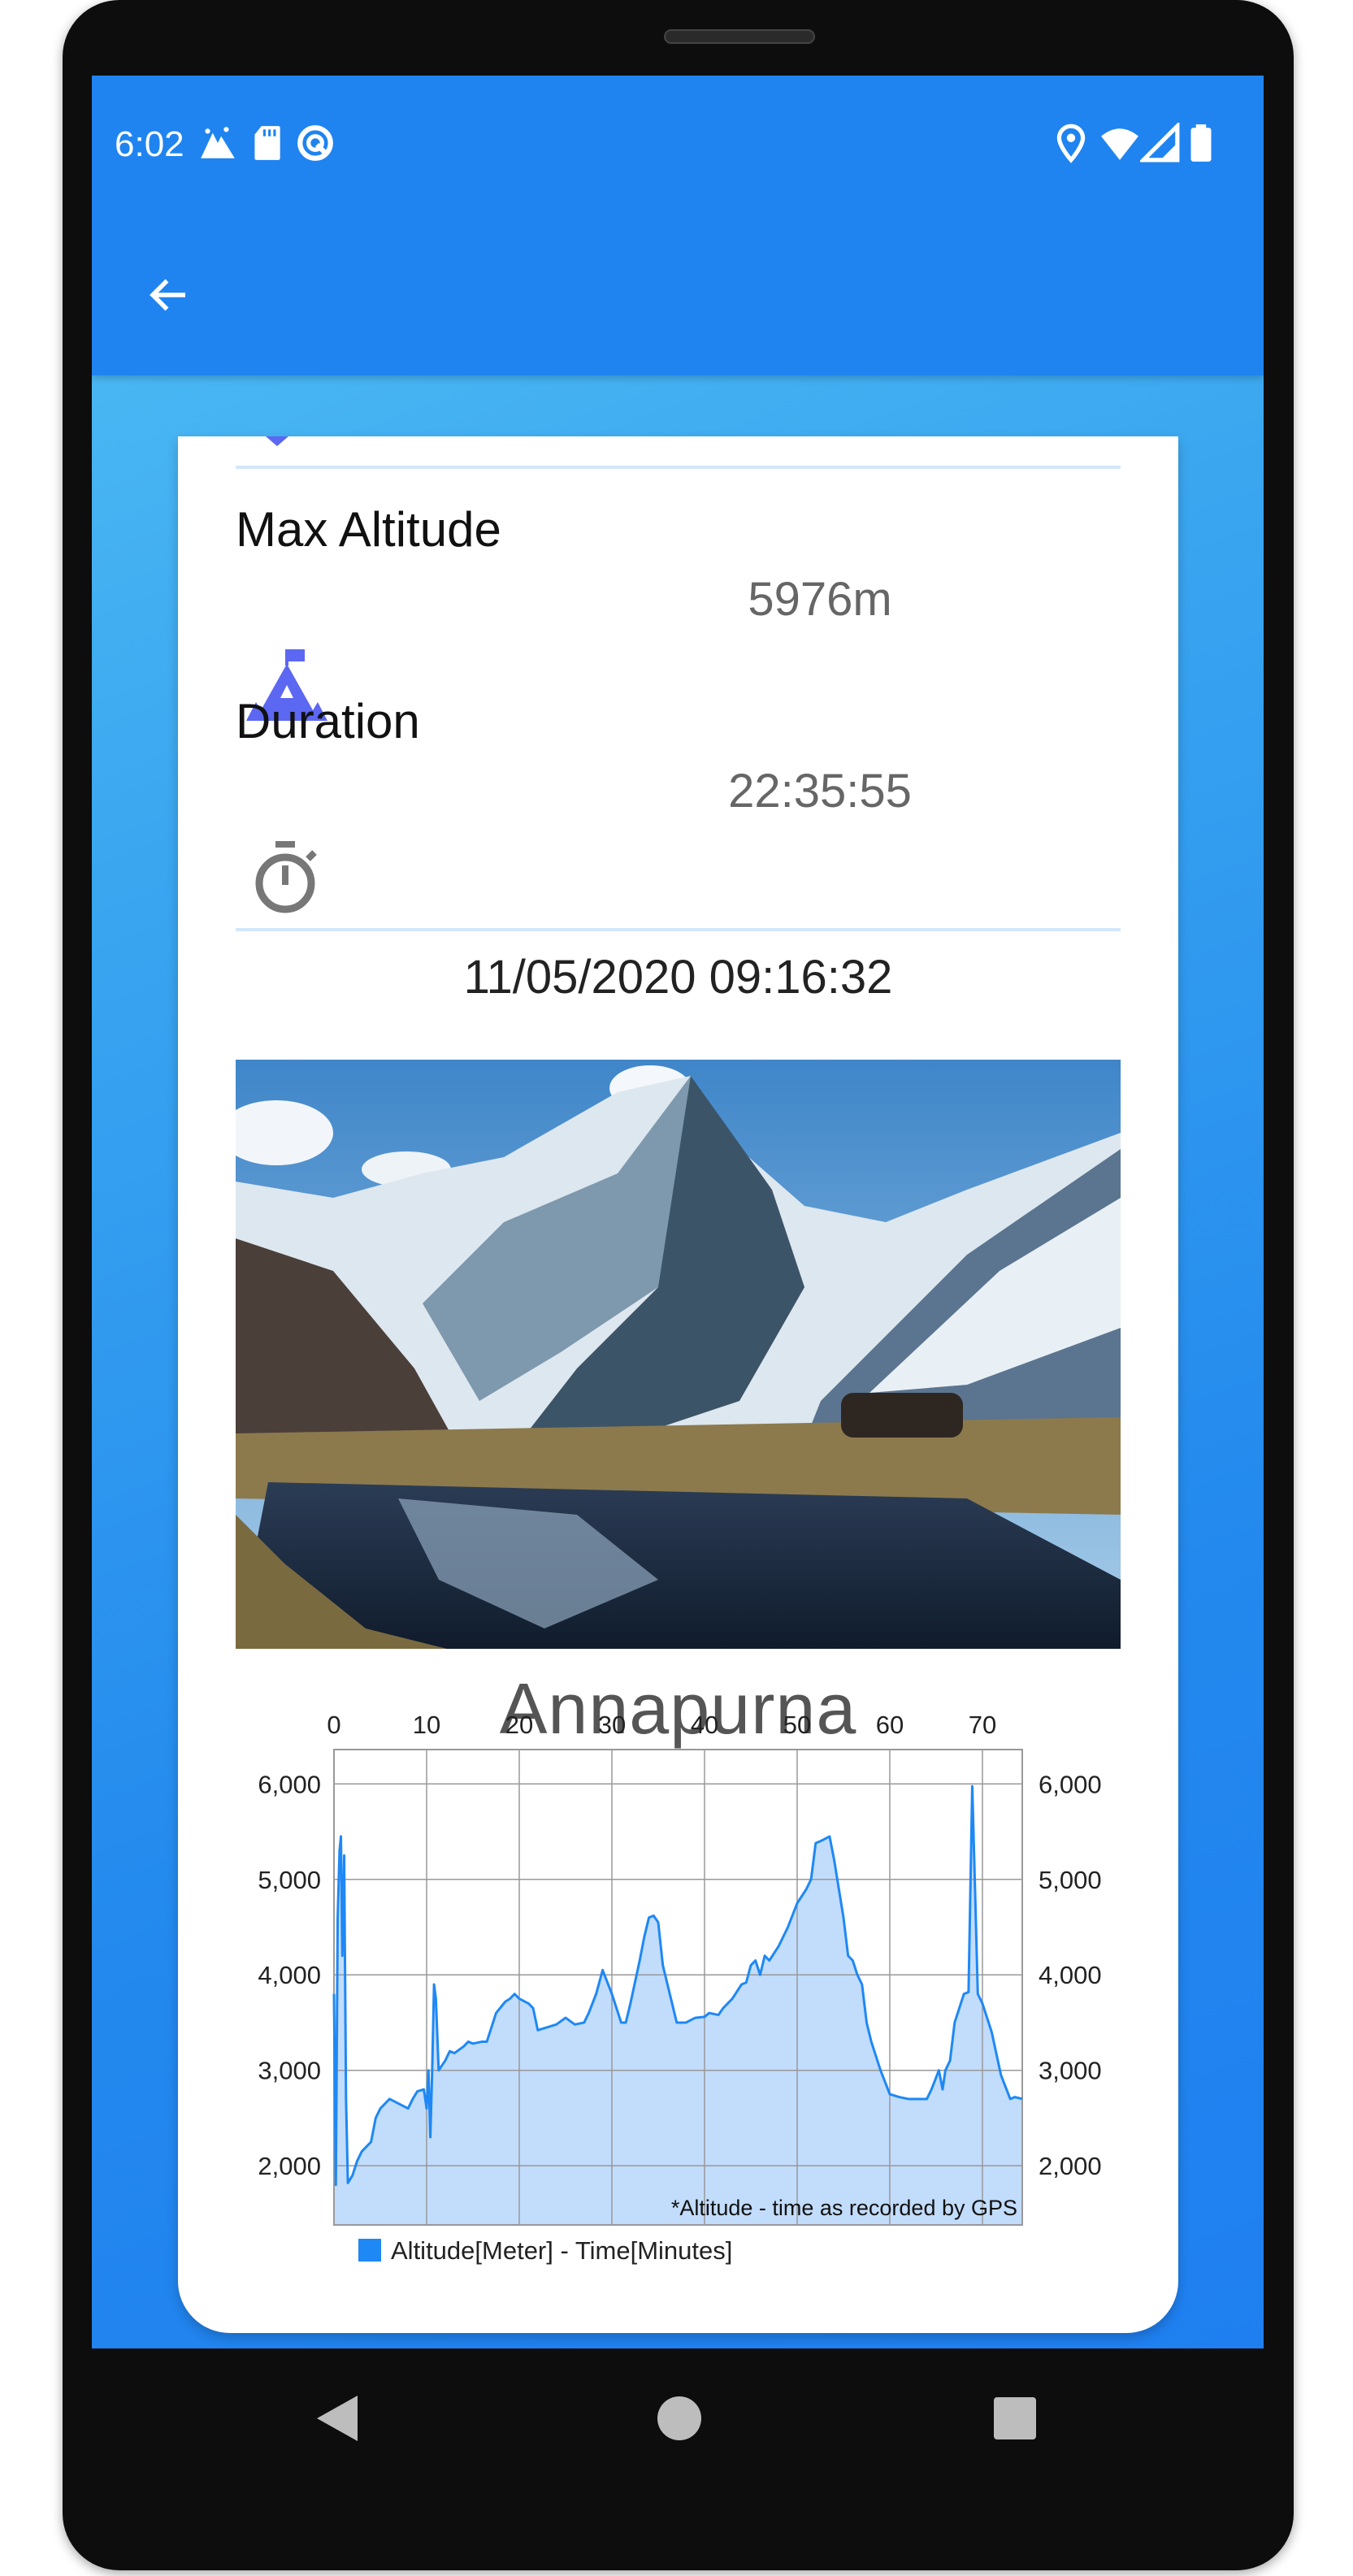  I want to click on partial-icon, so click(277, 441).